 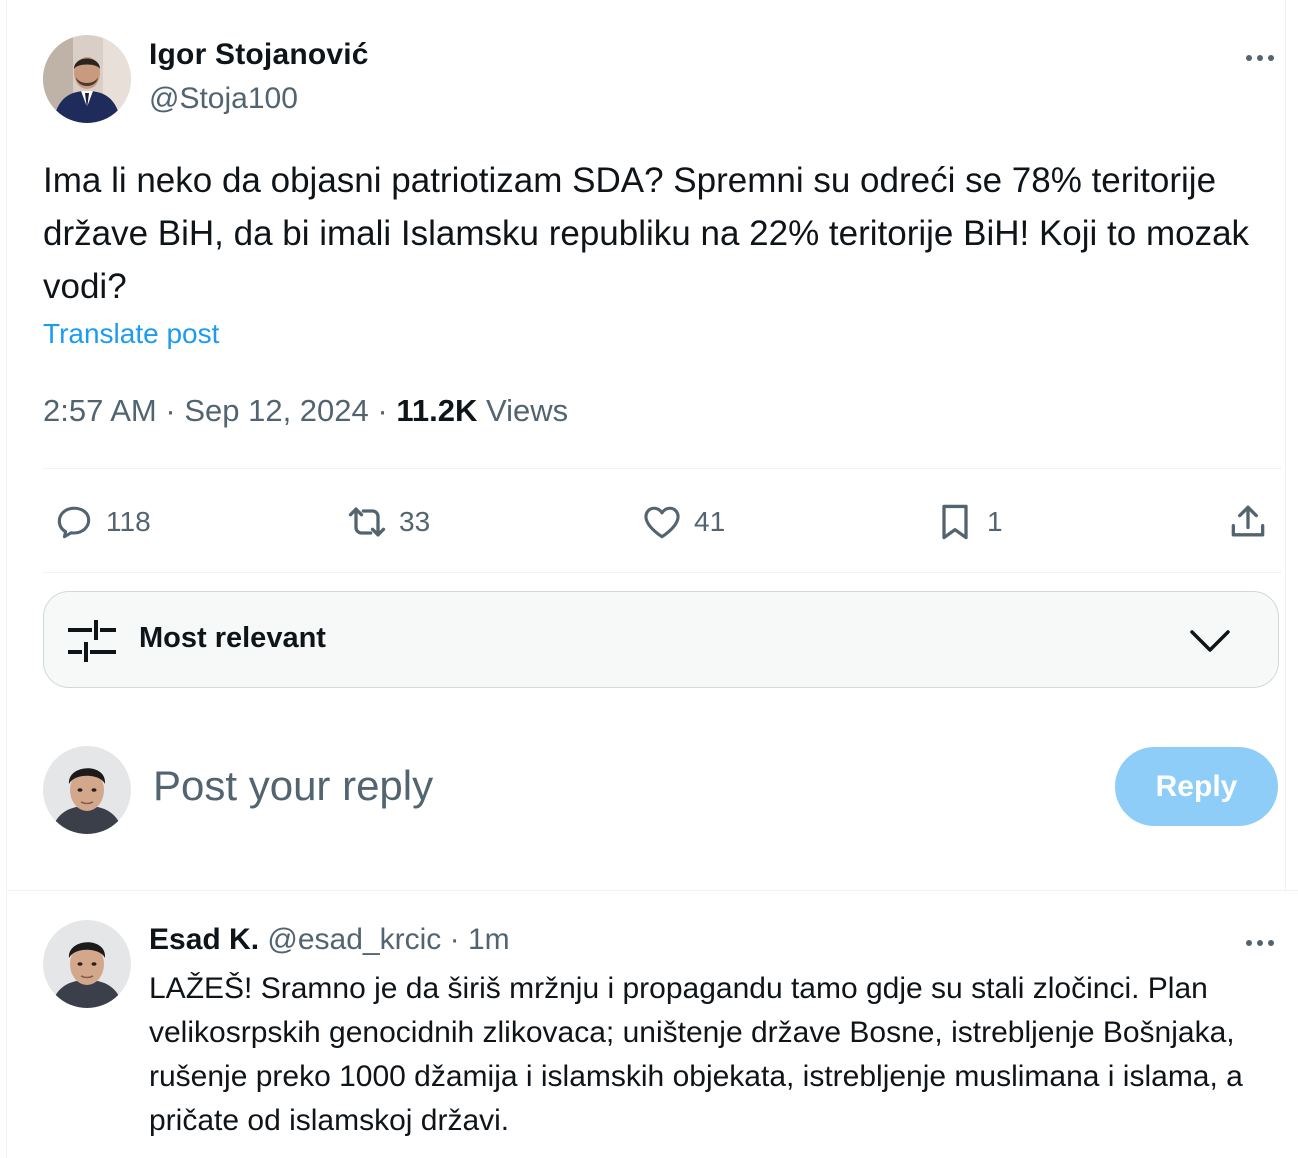 I want to click on like-icon, so click(x=662, y=522).